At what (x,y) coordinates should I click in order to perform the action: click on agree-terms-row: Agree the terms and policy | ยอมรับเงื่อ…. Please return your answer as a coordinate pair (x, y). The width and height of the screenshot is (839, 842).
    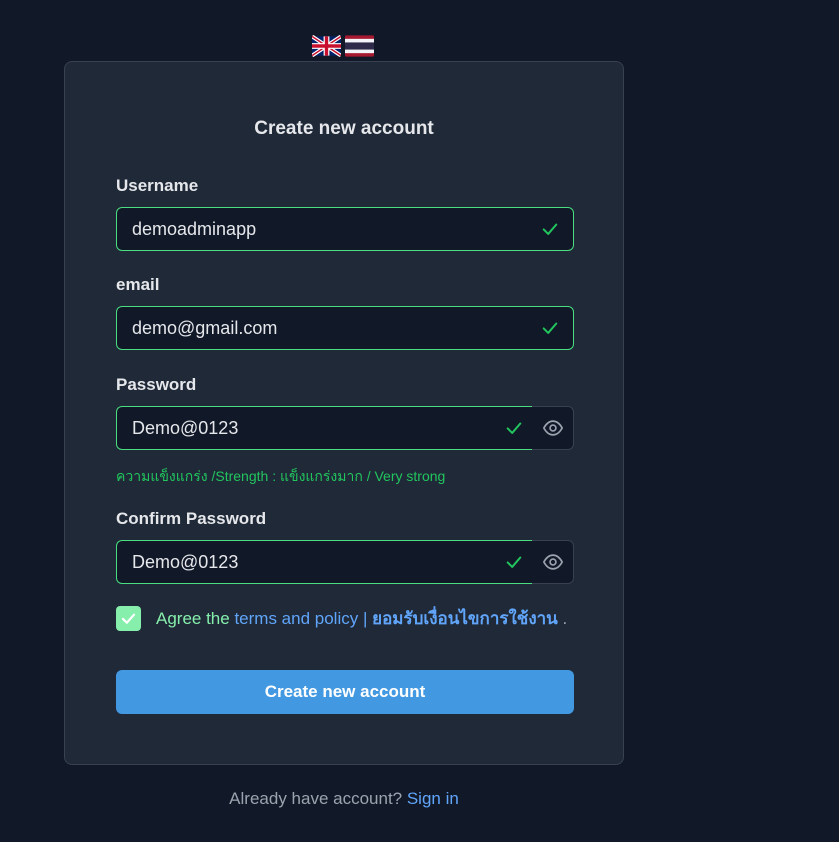
    Looking at the image, I should click on (341, 618).